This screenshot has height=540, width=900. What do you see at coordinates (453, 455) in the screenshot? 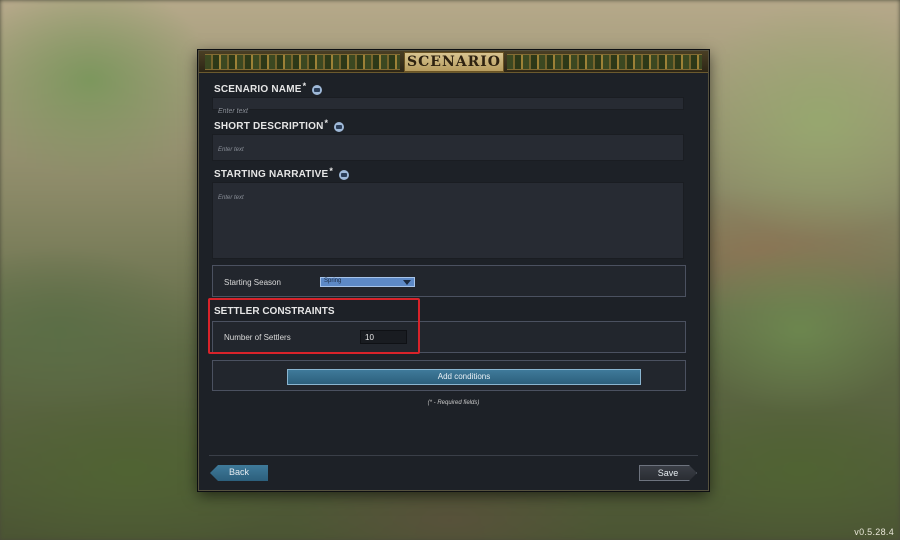
I see `divider` at bounding box center [453, 455].